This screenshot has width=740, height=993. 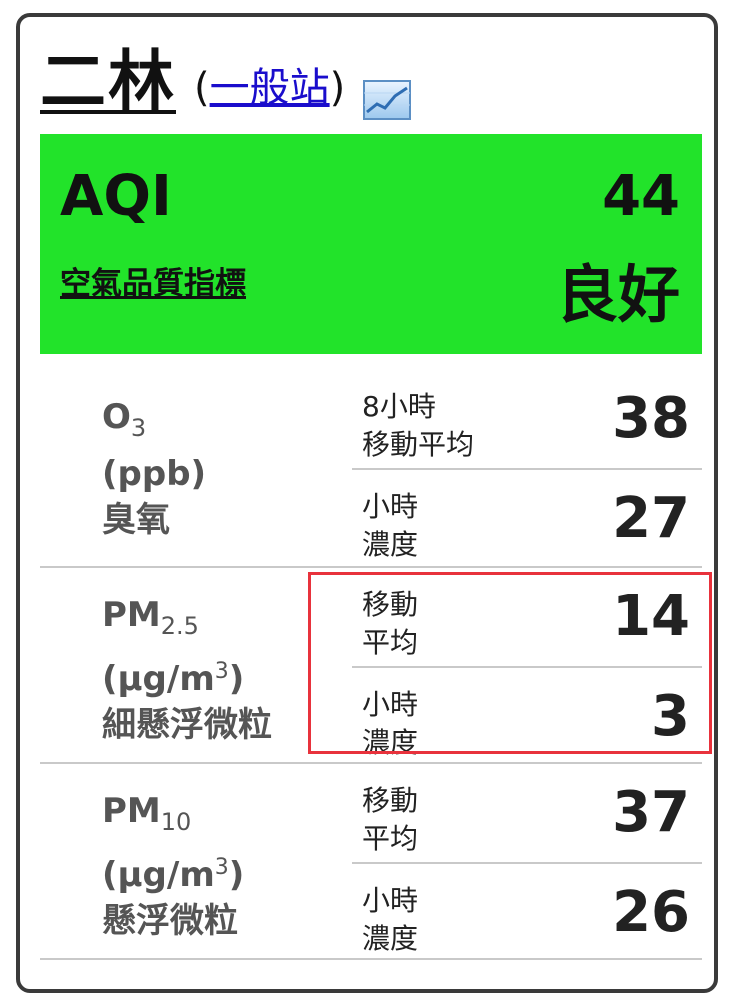 I want to click on aqi-status: 良好, so click(x=617, y=294).